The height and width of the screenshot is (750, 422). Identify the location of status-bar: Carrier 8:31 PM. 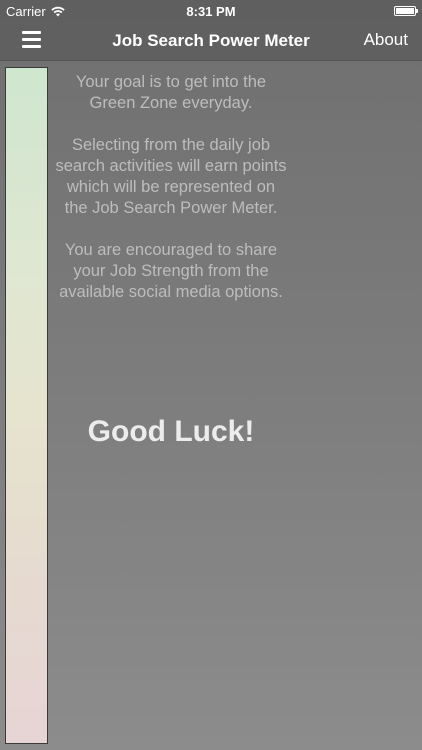
(211, 11).